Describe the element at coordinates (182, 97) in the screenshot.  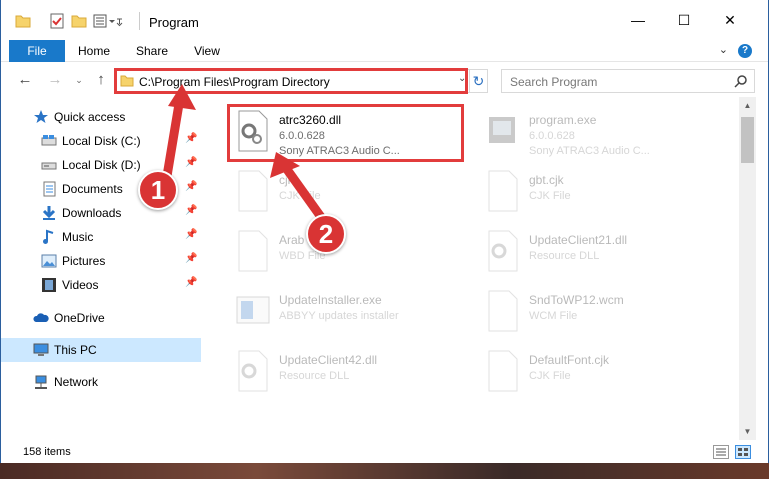
I see `arrow-1-head` at that location.